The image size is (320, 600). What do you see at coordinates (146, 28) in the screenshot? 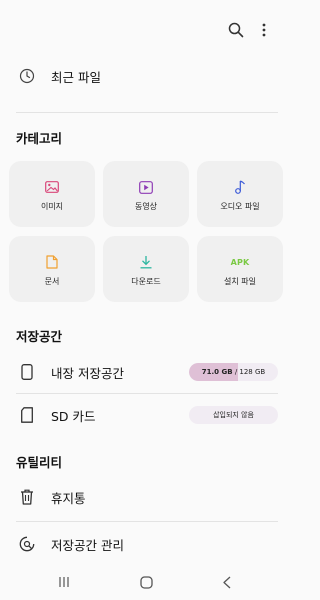
I see `top-app-bar` at bounding box center [146, 28].